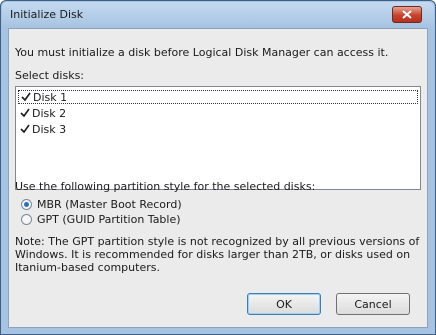 This screenshot has height=335, width=436. Describe the element at coordinates (109, 219) in the screenshot. I see `gpt-label: GPT (GUID Partition Table)` at that location.